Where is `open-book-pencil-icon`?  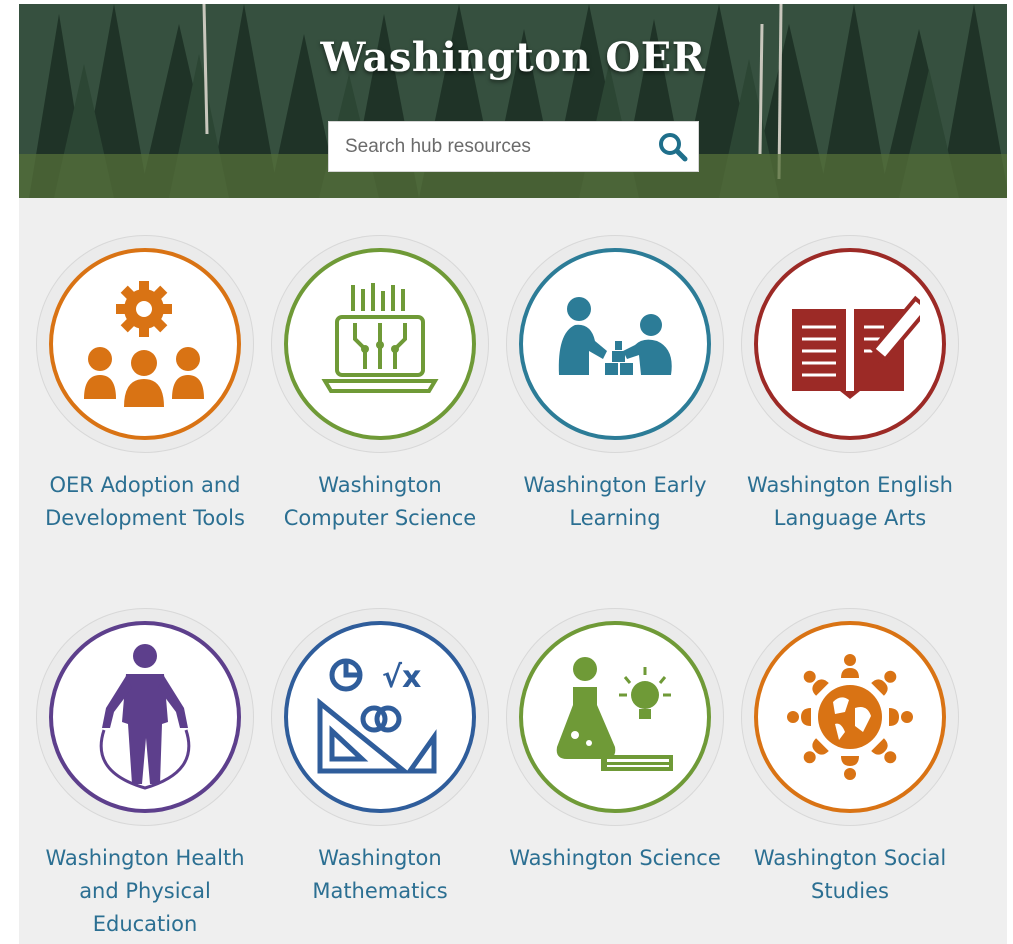 open-book-pencil-icon is located at coordinates (856, 347).